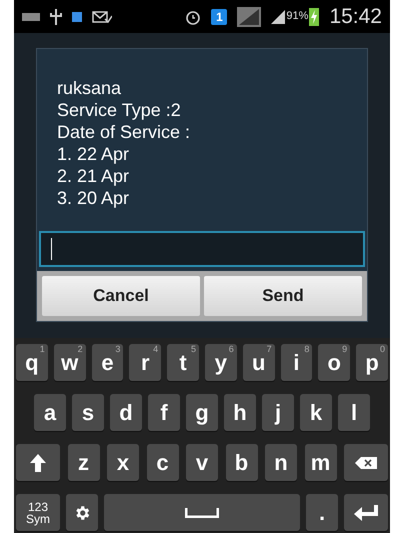 This screenshot has width=401, height=533. What do you see at coordinates (82, 512) in the screenshot?
I see `settings-key` at bounding box center [82, 512].